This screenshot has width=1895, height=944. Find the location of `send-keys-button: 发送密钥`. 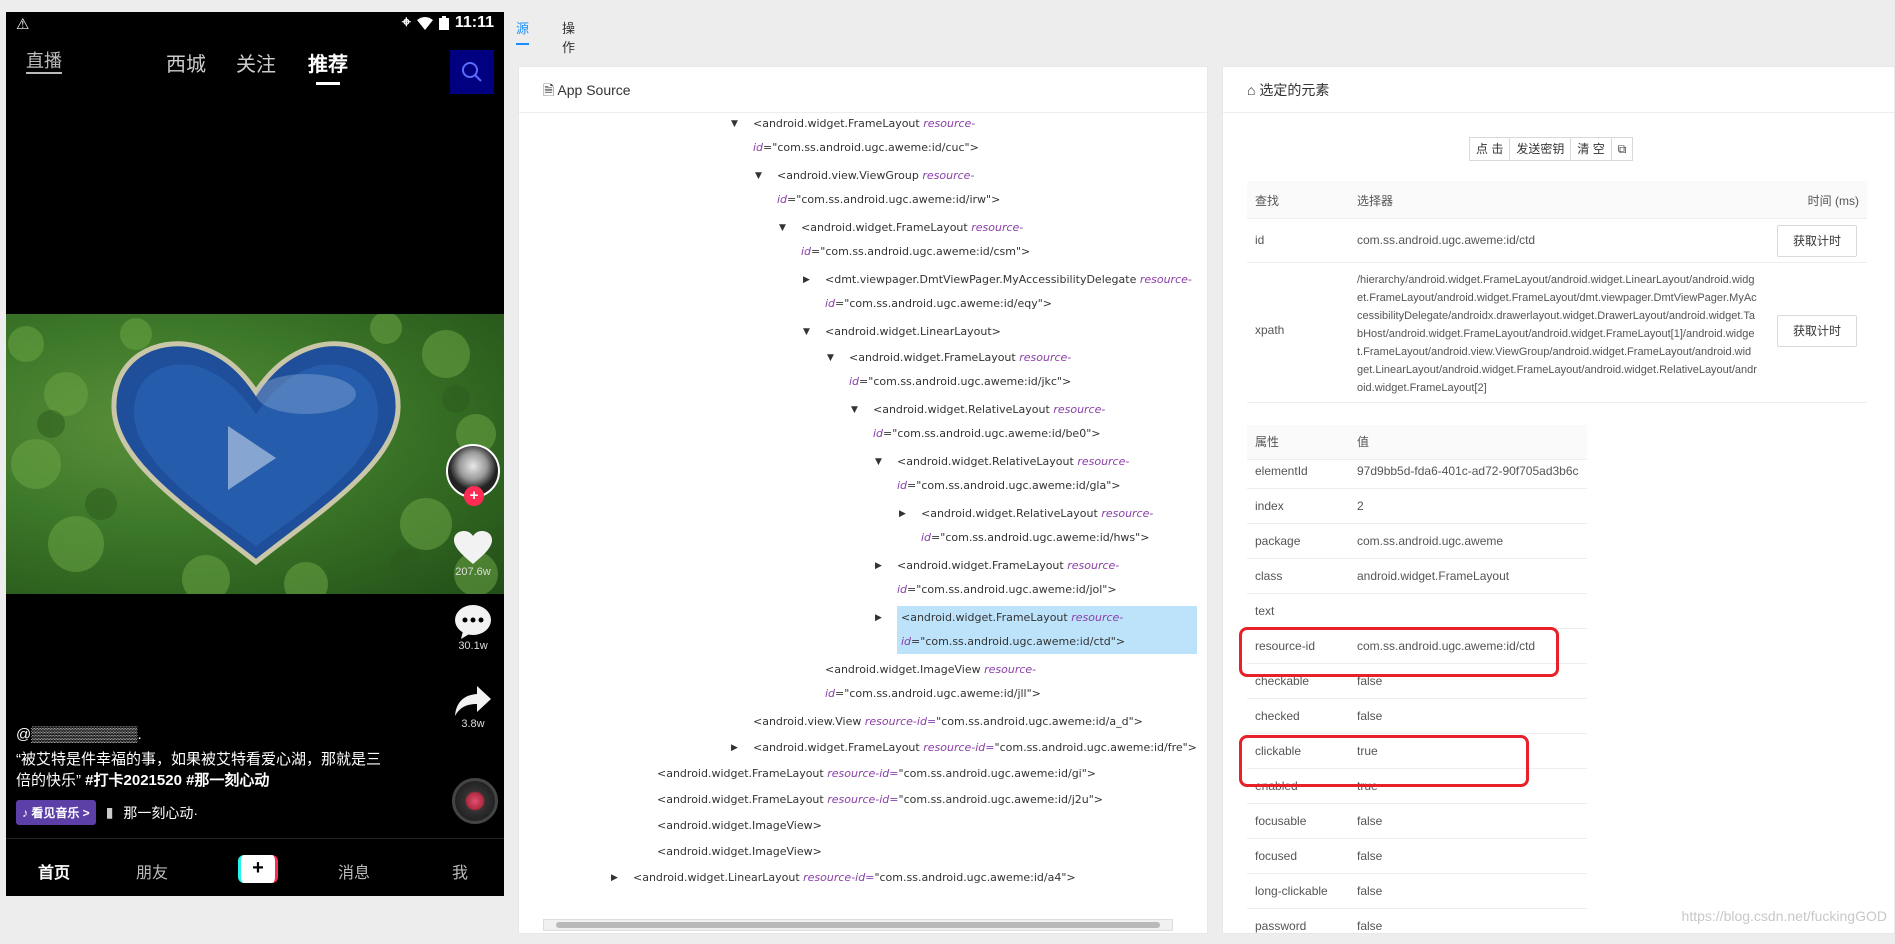

send-keys-button: 发送密钥 is located at coordinates (1540, 149).